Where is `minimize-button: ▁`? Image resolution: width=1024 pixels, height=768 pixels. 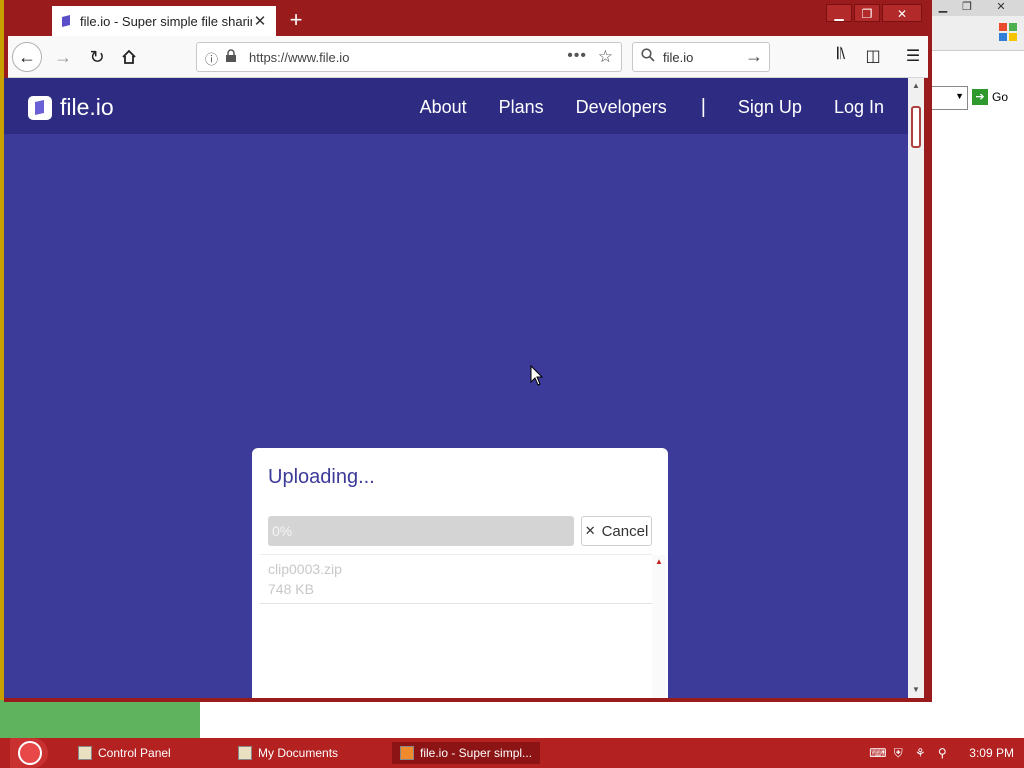
minimize-button: ▁ is located at coordinates (839, 13).